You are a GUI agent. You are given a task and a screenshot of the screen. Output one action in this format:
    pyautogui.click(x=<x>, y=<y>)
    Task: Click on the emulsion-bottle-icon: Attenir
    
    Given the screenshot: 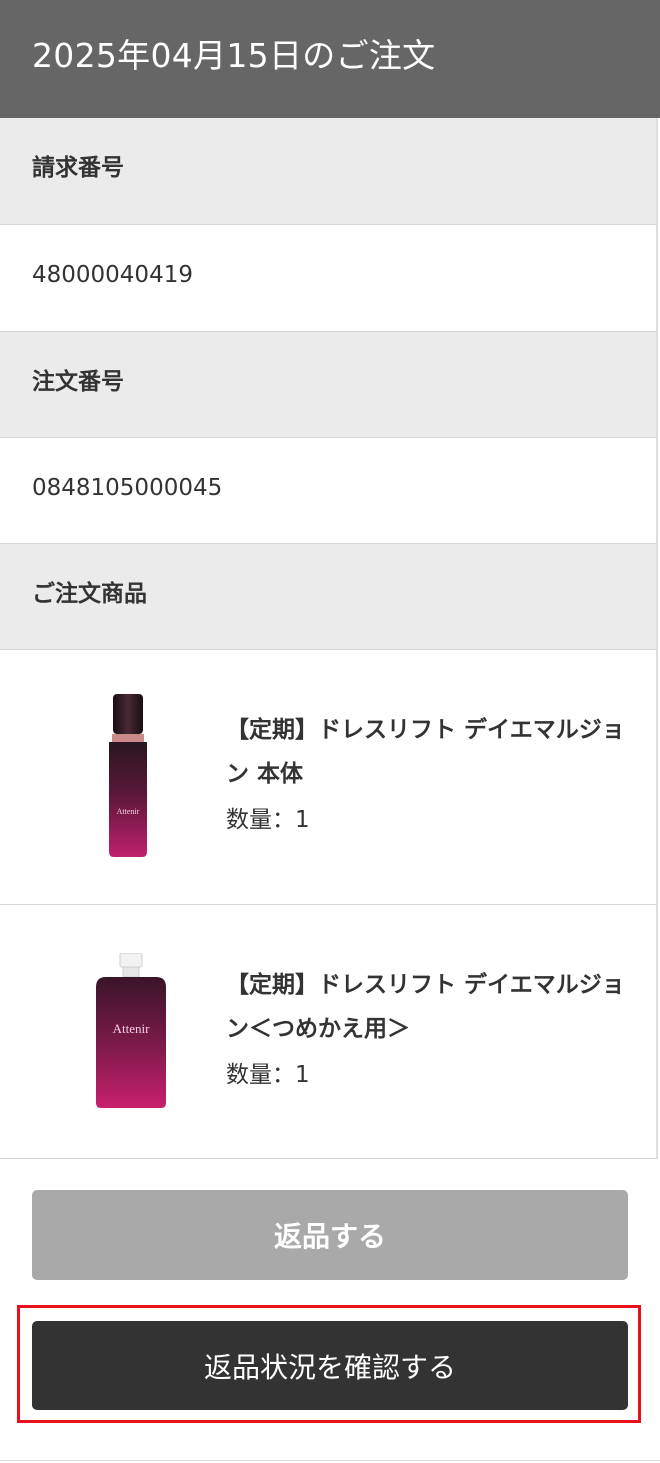 What is the action you would take?
    pyautogui.click(x=128, y=776)
    